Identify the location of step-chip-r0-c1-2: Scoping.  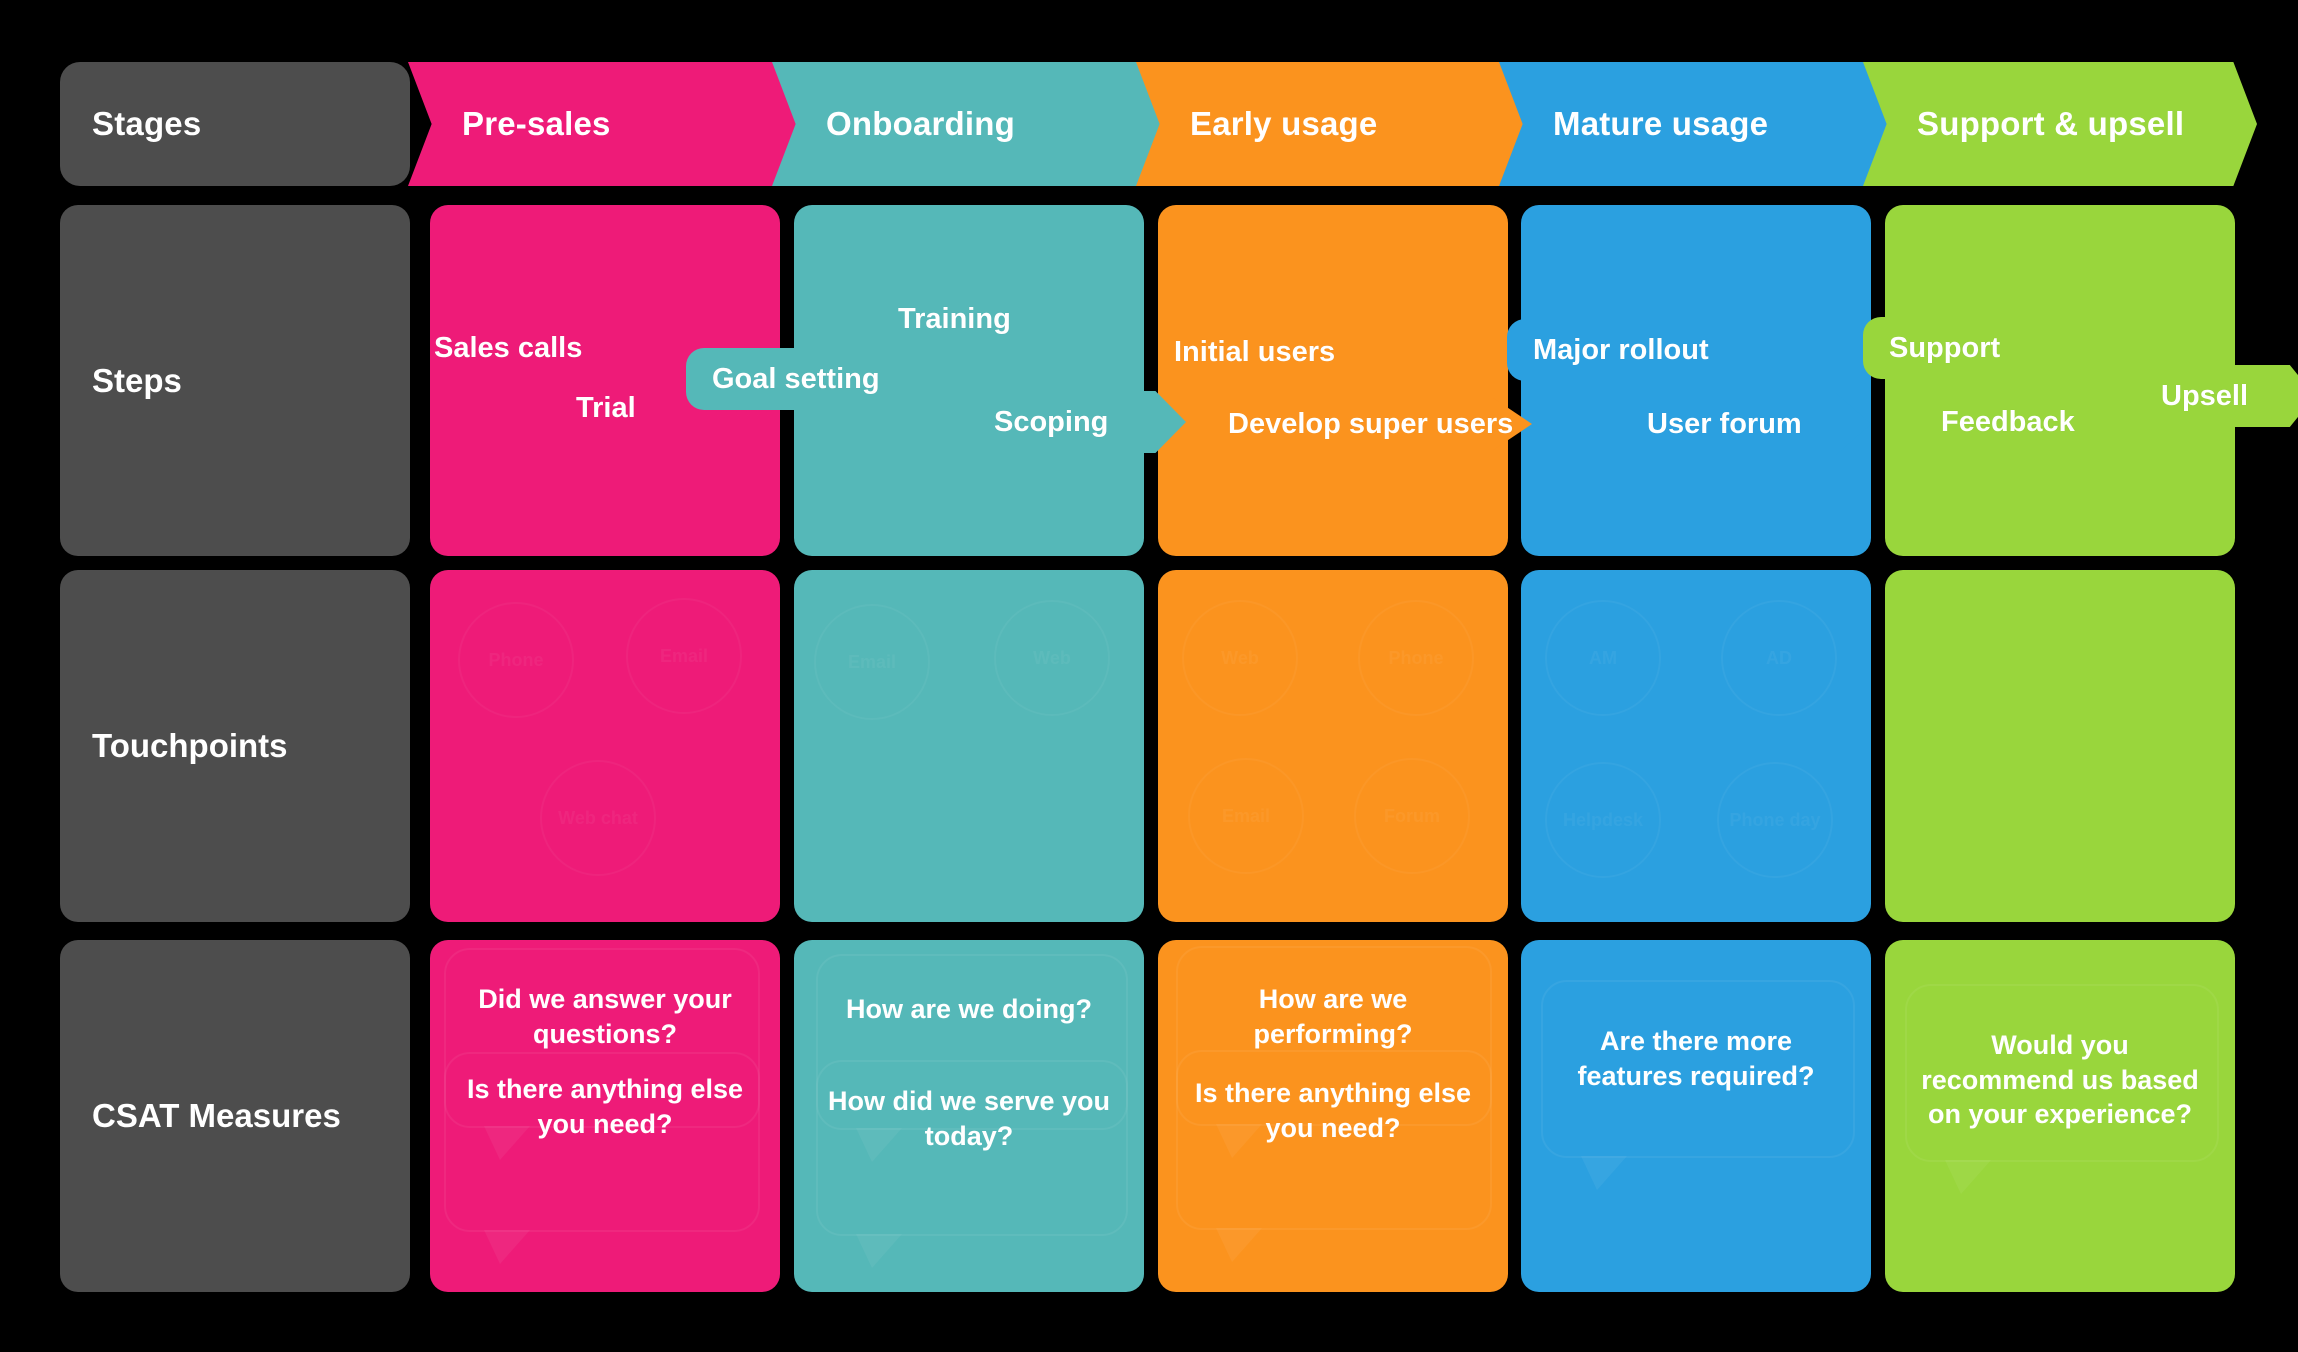
(1077, 422).